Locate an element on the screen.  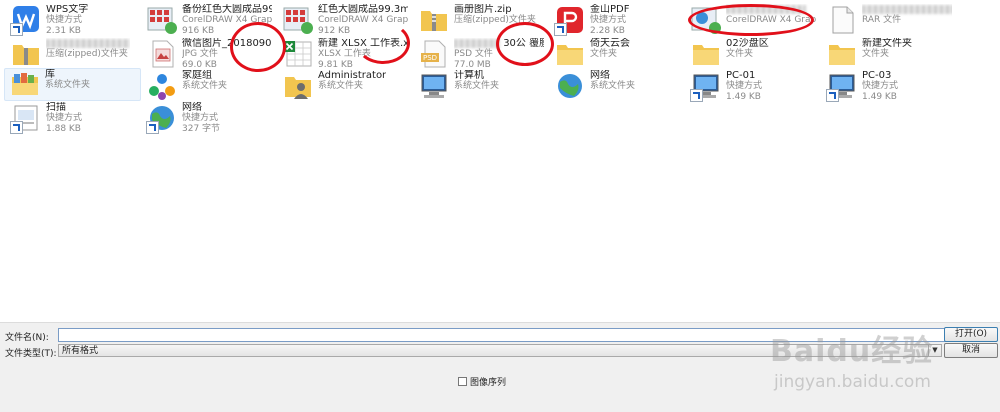
system-item-computer: 计算机 系统文件夹 is located at coordinates (479, 87).